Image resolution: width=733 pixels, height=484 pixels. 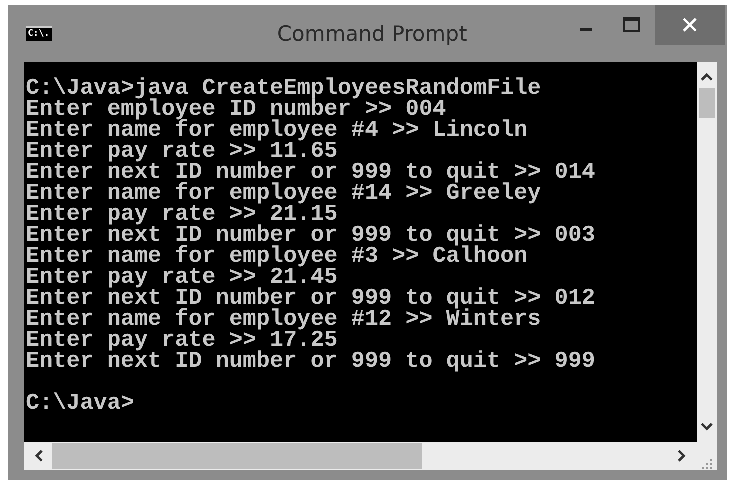 What do you see at coordinates (81, 403) in the screenshot?
I see `console-line: C:\Java>` at bounding box center [81, 403].